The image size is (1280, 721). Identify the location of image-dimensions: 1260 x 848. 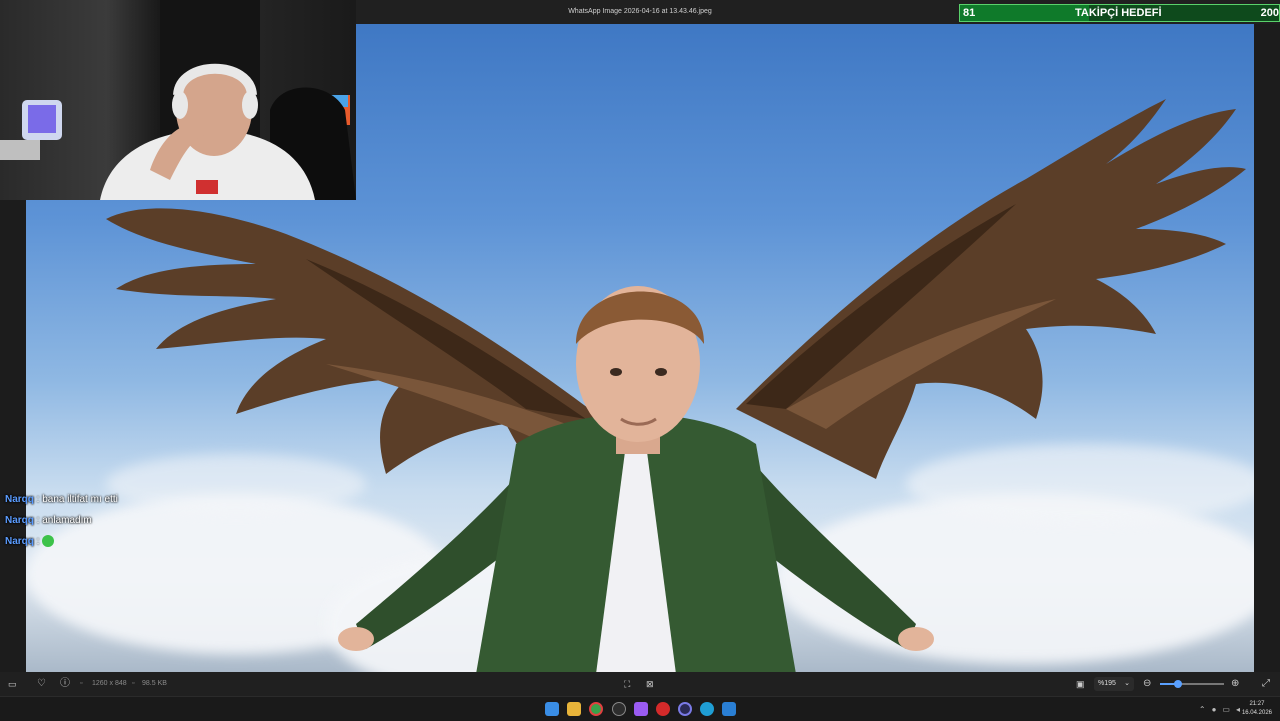
(109, 683).